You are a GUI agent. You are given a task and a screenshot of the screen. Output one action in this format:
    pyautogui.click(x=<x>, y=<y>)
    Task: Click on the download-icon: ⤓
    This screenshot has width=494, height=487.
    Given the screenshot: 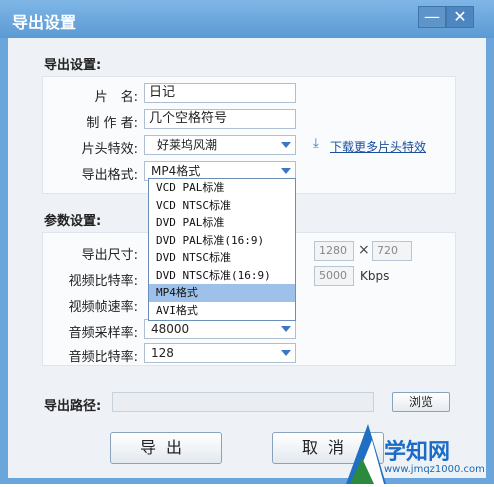 What is the action you would take?
    pyautogui.click(x=316, y=143)
    